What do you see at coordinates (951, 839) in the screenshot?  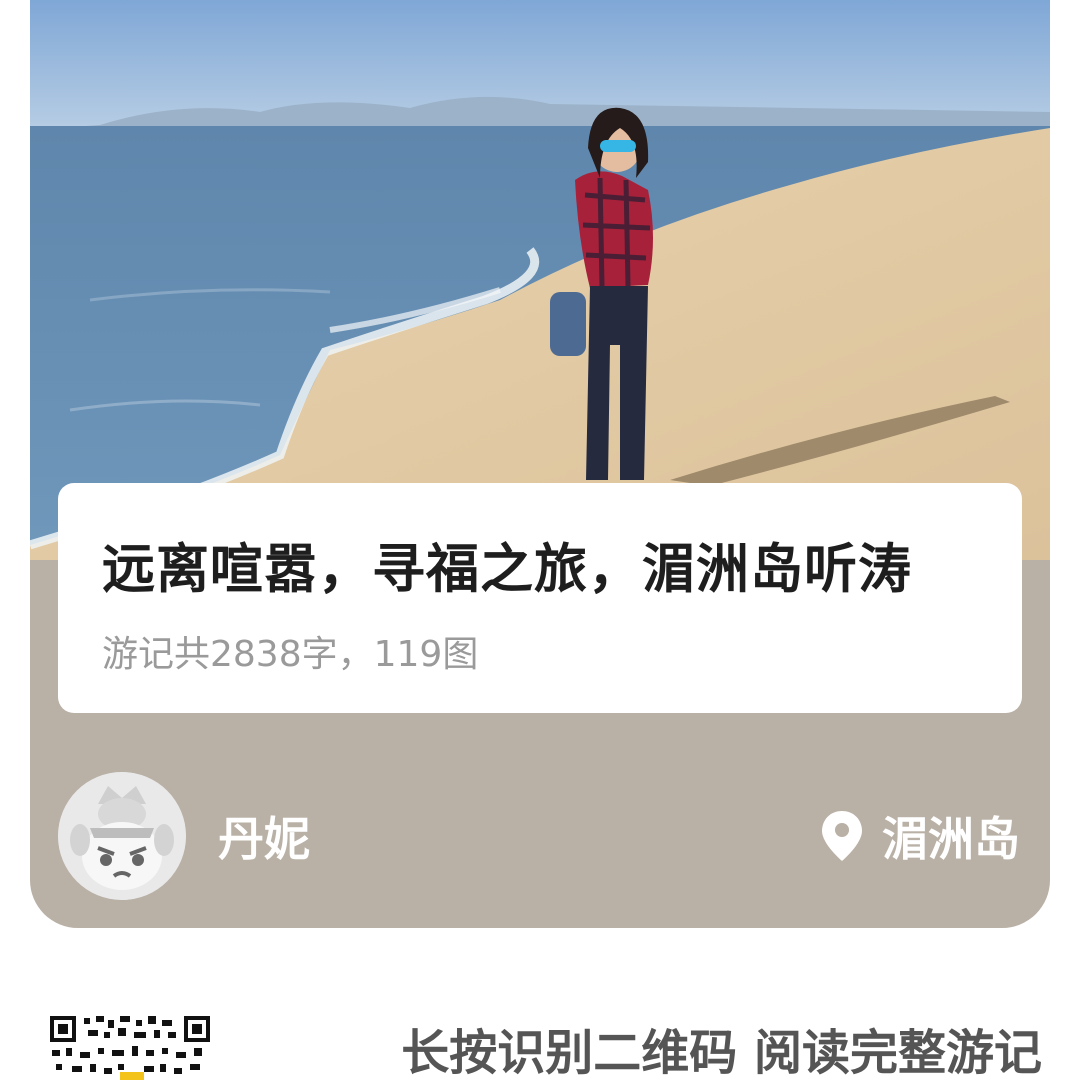 I see `location-name: 湄洲岛` at bounding box center [951, 839].